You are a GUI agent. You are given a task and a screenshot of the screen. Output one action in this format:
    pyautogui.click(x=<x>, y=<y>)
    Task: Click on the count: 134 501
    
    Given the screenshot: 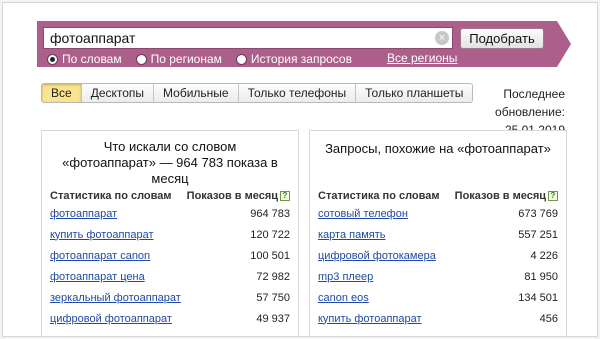 What is the action you would take?
    pyautogui.click(x=538, y=297)
    